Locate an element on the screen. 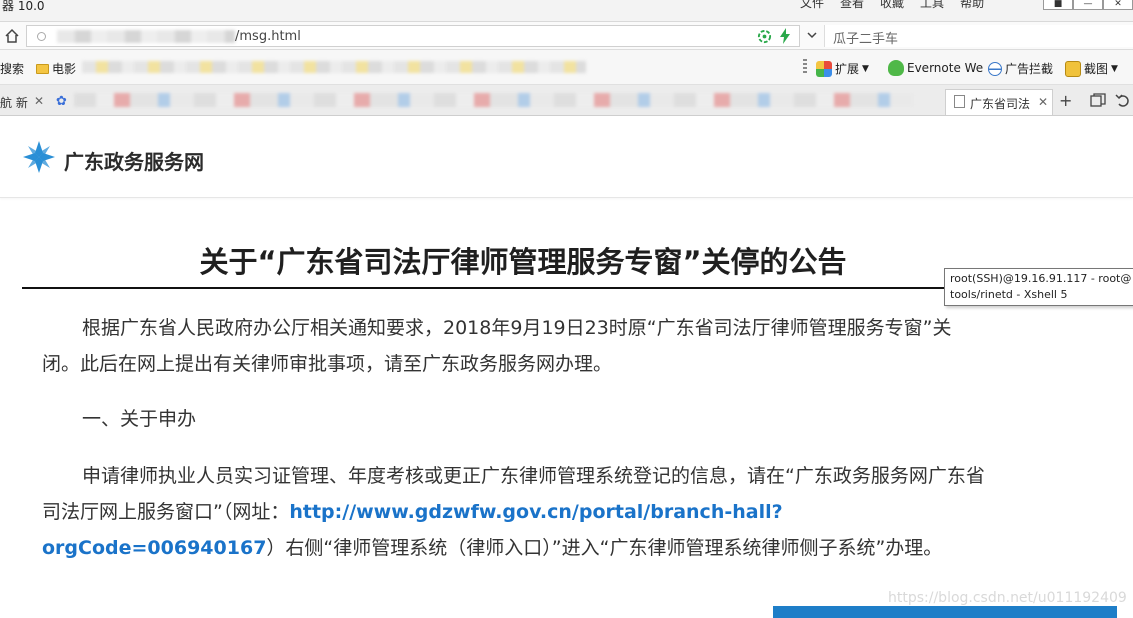 The height and width of the screenshot is (618, 1133). watermark: https://blog.csdn.net/u011192409 is located at coordinates (1007, 598).